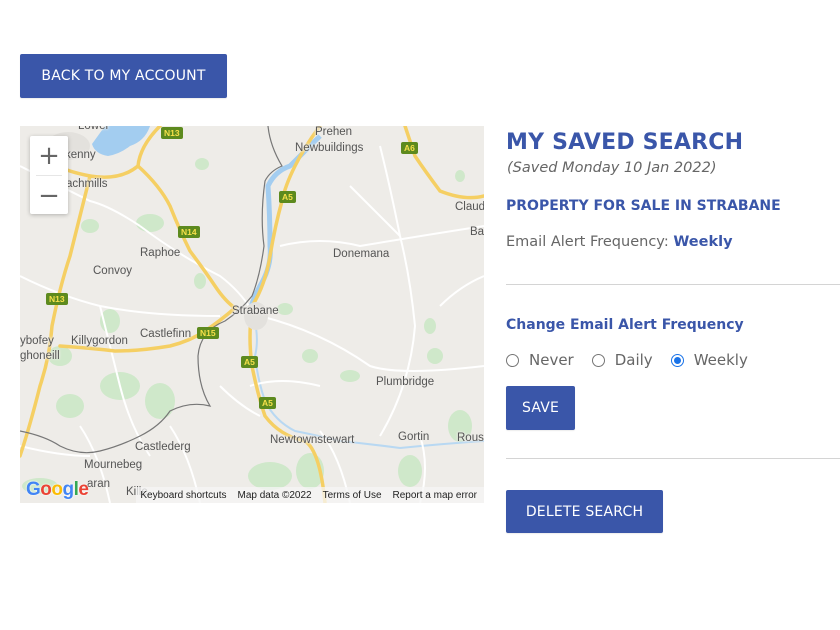 The image size is (840, 630). What do you see at coordinates (625, 325) in the screenshot?
I see `change-frequency-heading: Change Email Alert Frequency` at bounding box center [625, 325].